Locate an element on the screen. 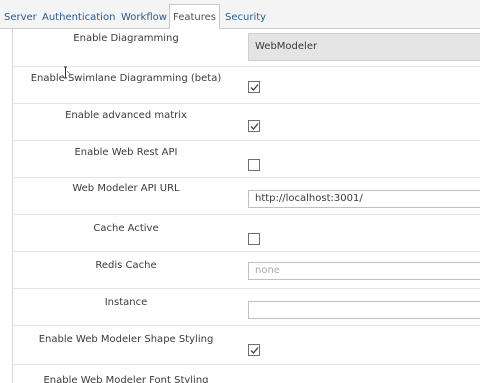  setting-label: Enable Web Modeler Shape Styling is located at coordinates (126, 339).